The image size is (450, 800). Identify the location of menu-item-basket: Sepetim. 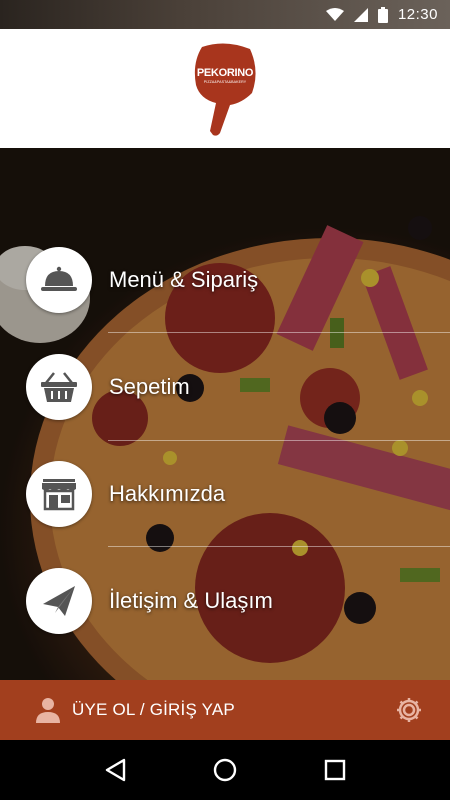
(226, 387).